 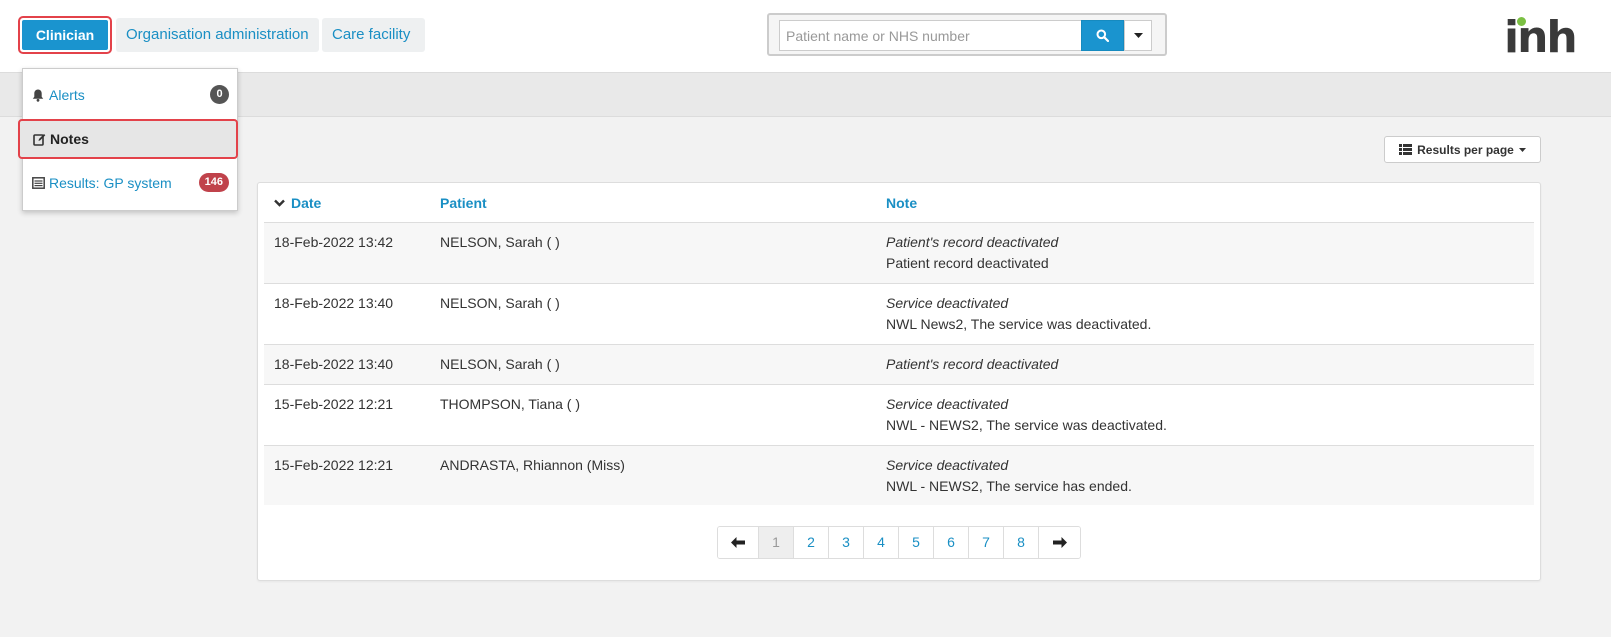 What do you see at coordinates (110, 183) in the screenshot?
I see `menu-item-results-label: Results: GP system` at bounding box center [110, 183].